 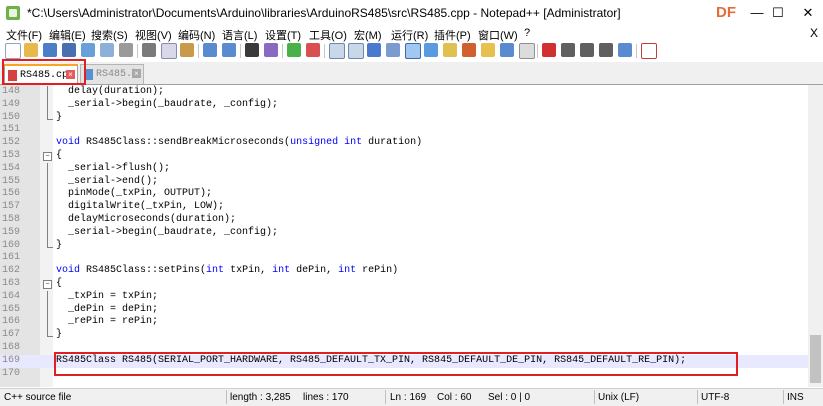 I want to click on save-icon, so click(x=50, y=50).